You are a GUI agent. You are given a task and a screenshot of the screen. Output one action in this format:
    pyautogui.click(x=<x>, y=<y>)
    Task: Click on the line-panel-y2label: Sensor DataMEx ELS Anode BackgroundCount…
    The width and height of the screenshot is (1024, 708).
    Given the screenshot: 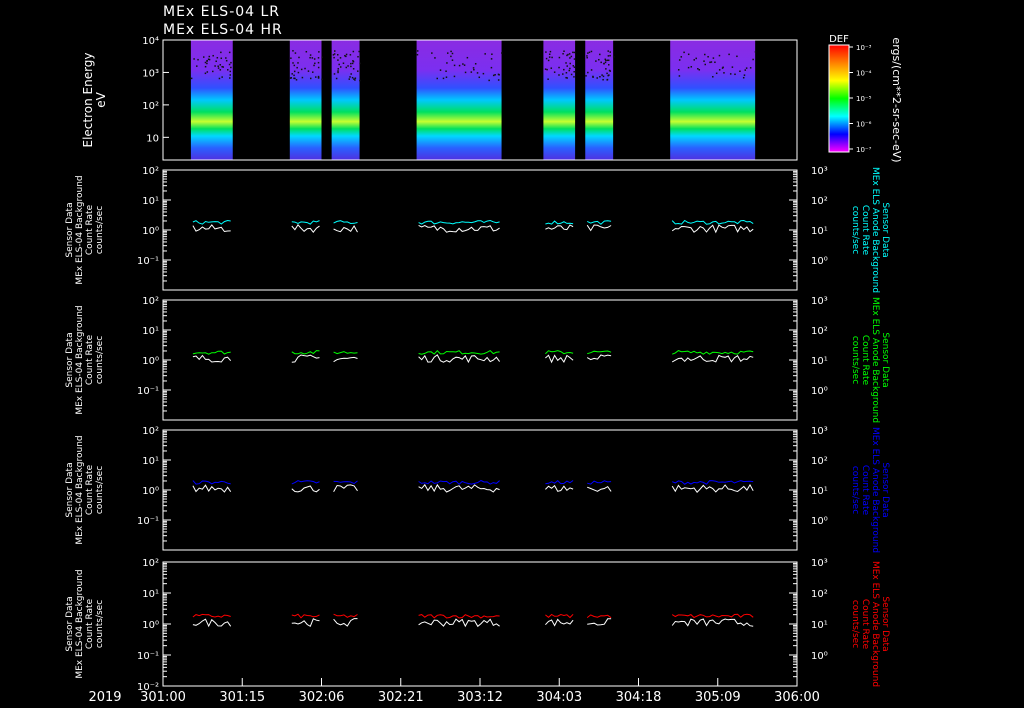 What is the action you would take?
    pyautogui.click(x=870, y=490)
    